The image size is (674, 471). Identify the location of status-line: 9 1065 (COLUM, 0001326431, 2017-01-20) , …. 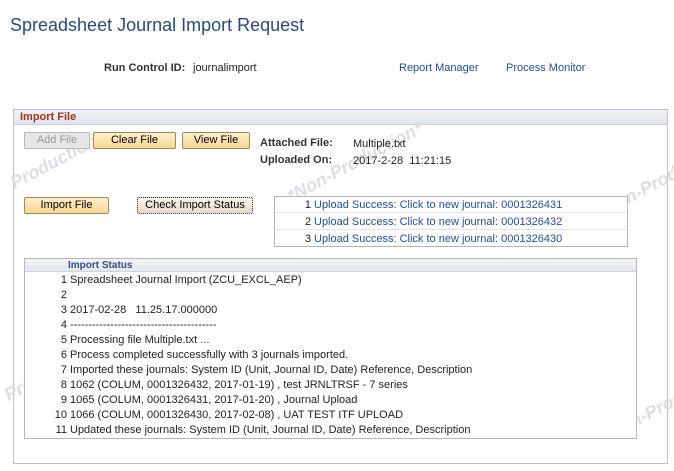
(330, 400).